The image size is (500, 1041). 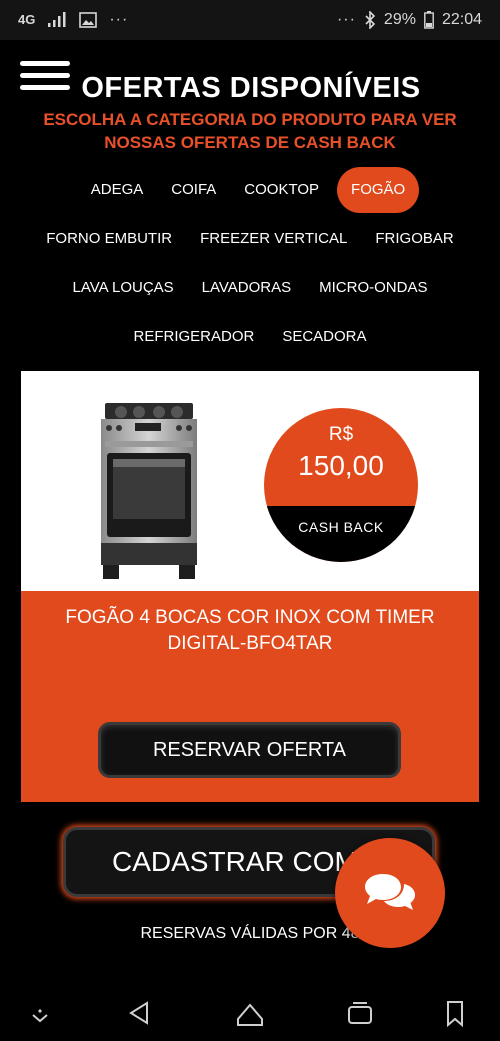 I want to click on category-freezer-vertical: FREEZER VERTICAL, so click(x=273, y=239).